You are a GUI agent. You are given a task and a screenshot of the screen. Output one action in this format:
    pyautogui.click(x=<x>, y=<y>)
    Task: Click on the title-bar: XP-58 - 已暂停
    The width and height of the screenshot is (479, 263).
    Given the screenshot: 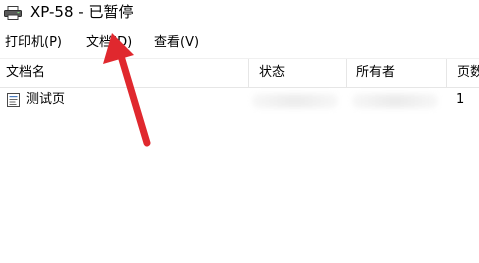 What is the action you would take?
    pyautogui.click(x=239, y=14)
    